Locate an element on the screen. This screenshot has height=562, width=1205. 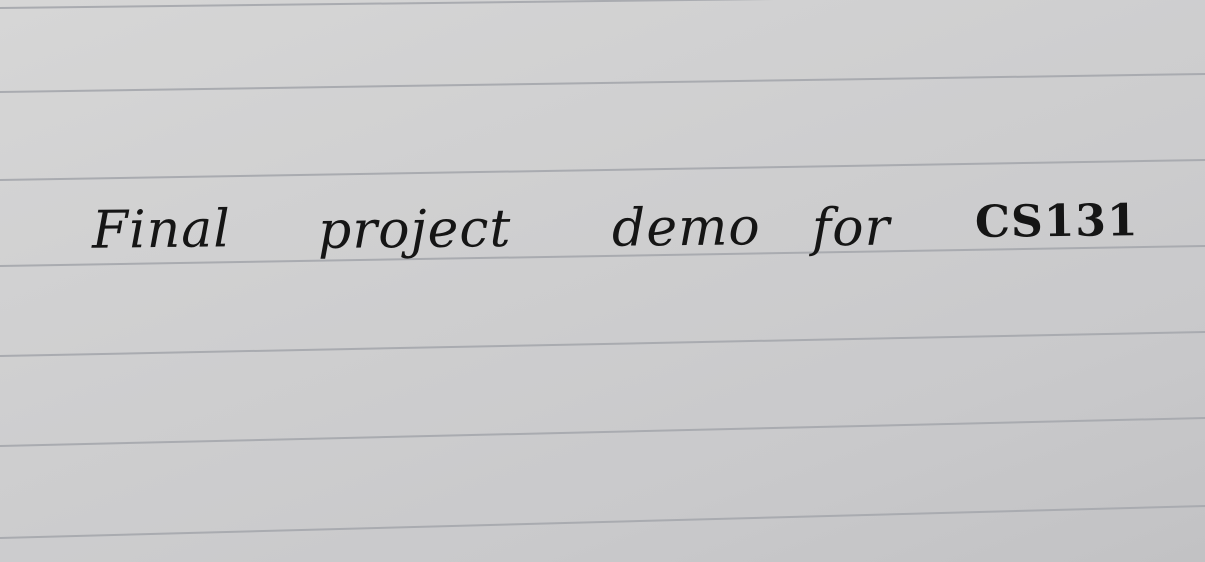
handwritten-word: CS131 is located at coordinates (1056, 221).